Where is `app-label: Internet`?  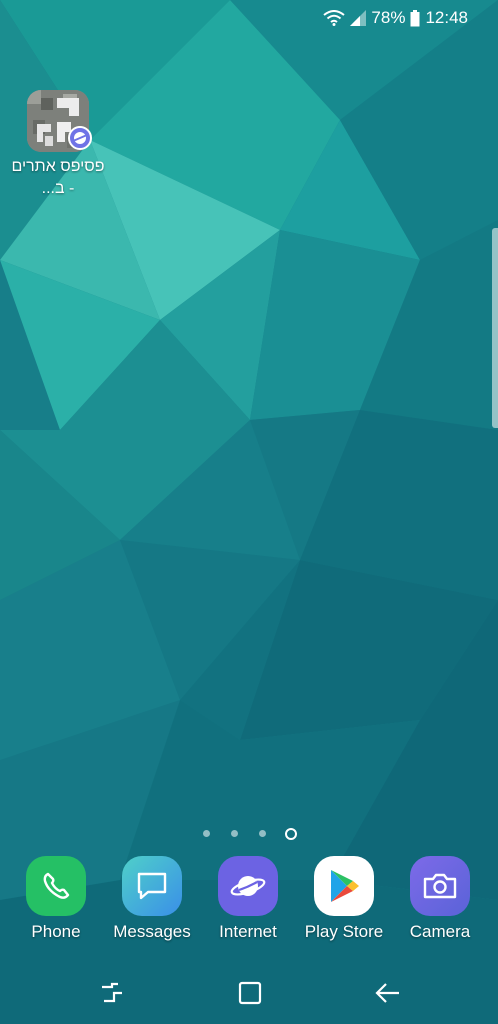 app-label: Internet is located at coordinates (248, 931).